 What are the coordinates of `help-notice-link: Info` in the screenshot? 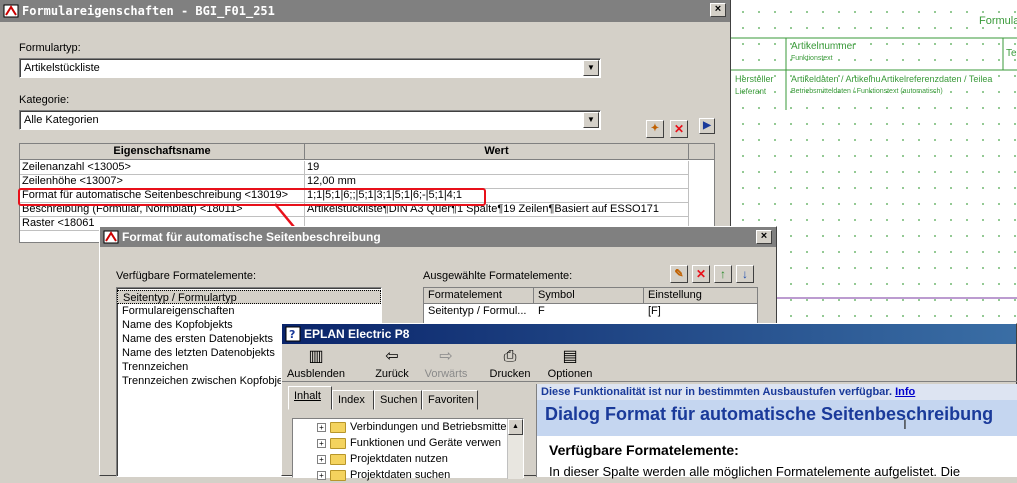 It's located at (905, 392).